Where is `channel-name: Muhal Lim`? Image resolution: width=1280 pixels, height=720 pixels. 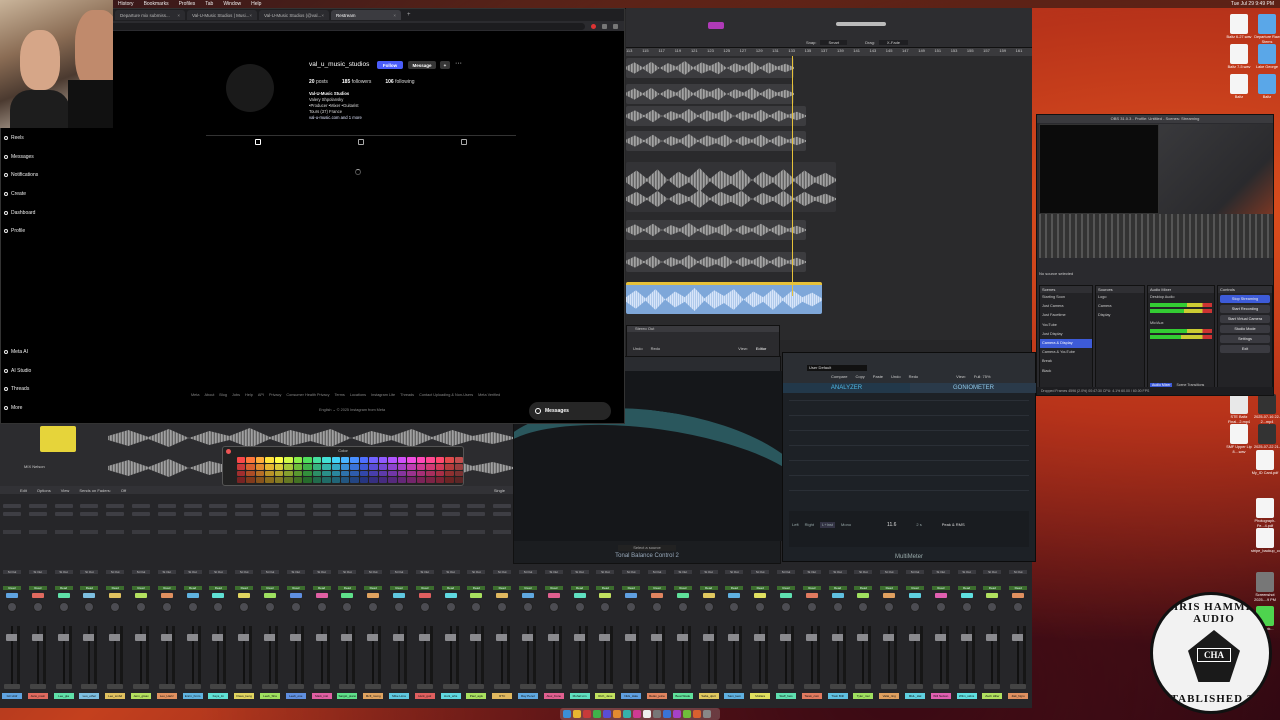
channel-name: Muhal Lim is located at coordinates (579, 696).